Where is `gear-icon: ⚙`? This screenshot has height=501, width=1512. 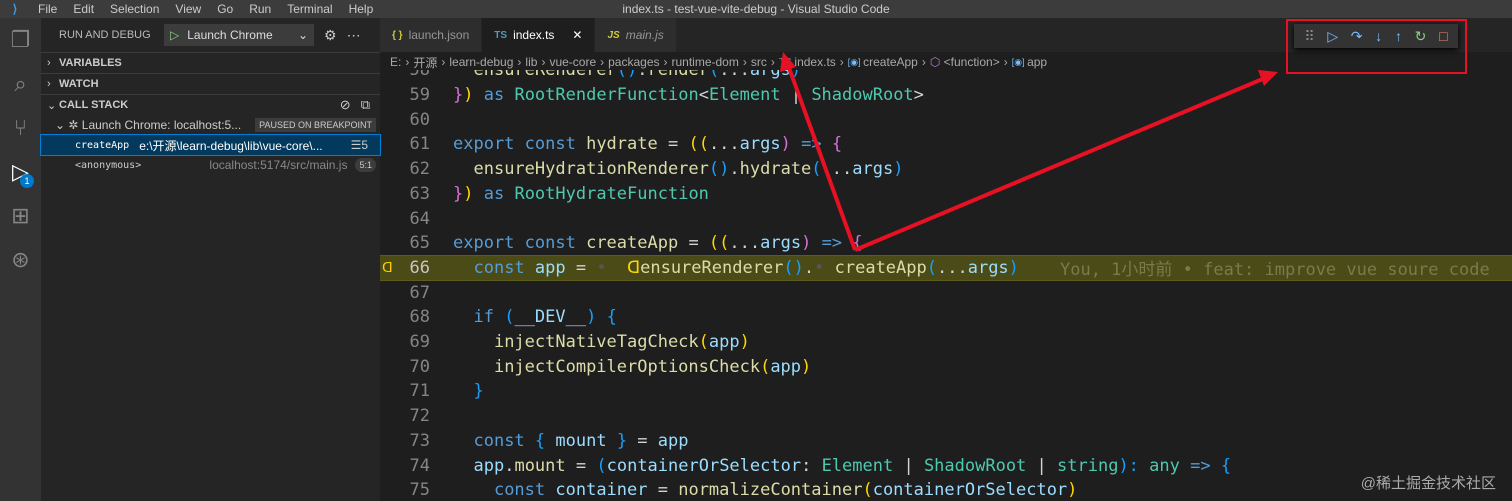 gear-icon: ⚙ is located at coordinates (330, 35).